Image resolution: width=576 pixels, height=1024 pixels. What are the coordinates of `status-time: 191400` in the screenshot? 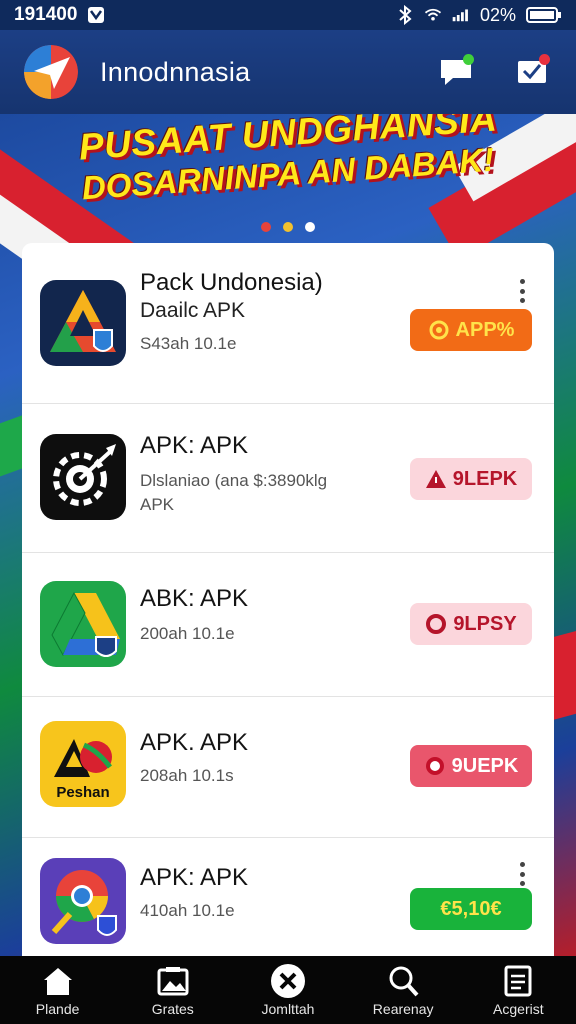 It's located at (46, 14).